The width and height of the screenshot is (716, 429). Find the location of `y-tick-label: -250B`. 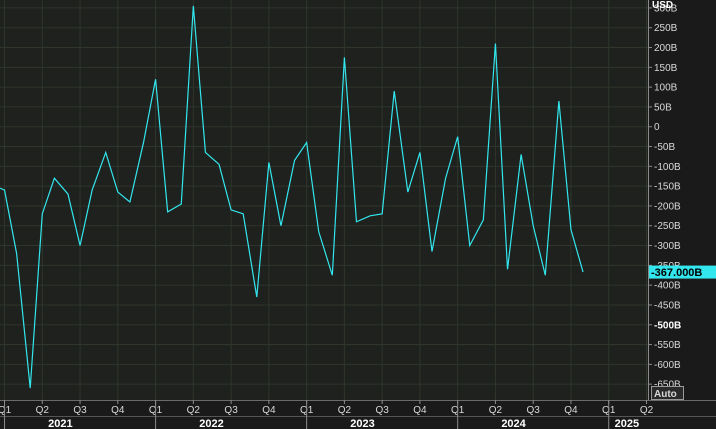

y-tick-label: -250B is located at coordinates (667, 226).